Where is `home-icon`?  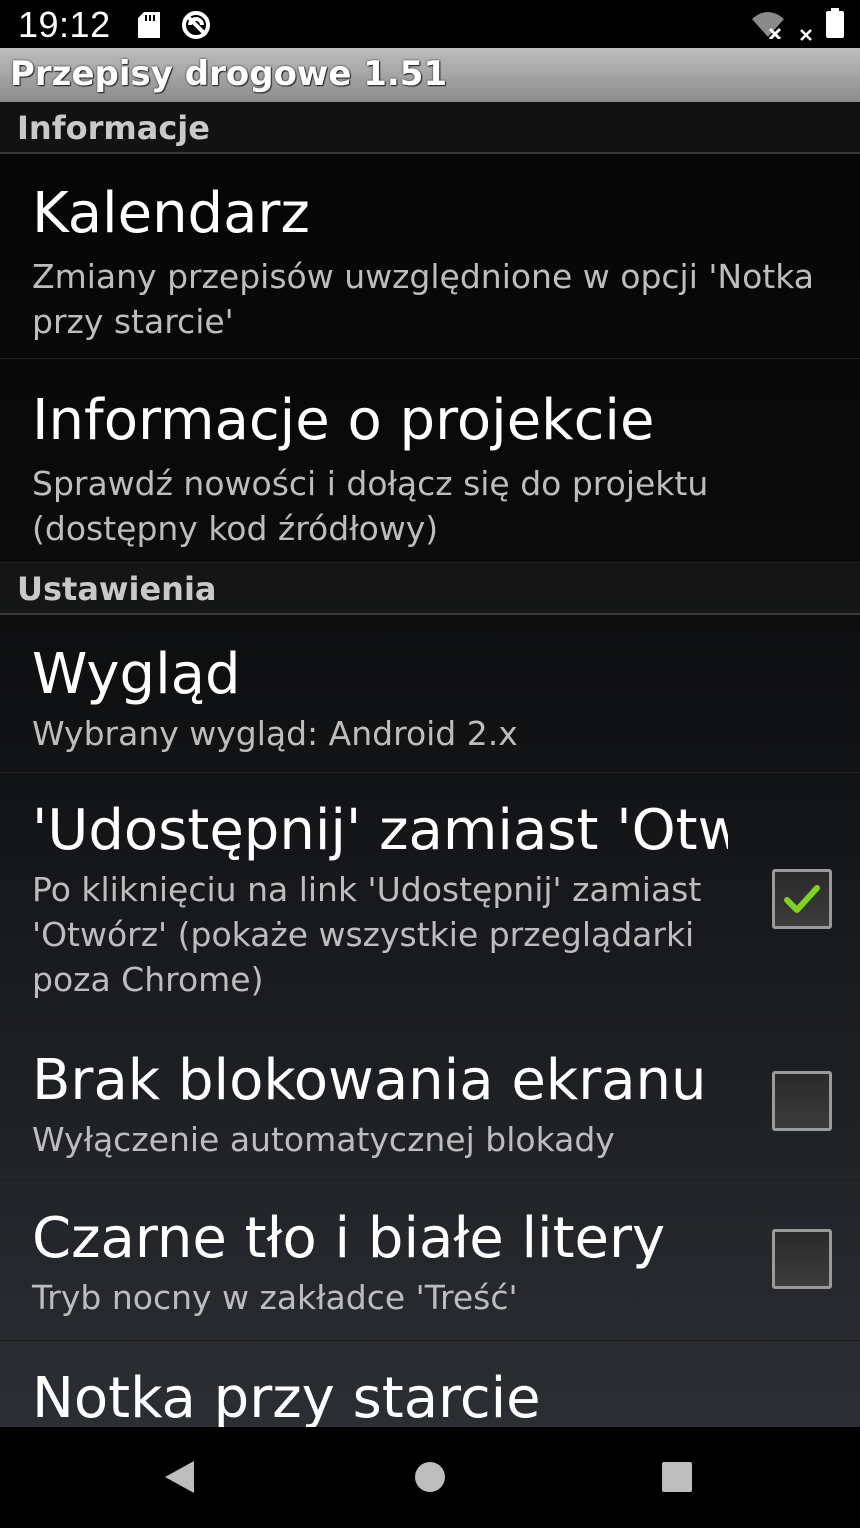 home-icon is located at coordinates (430, 1479).